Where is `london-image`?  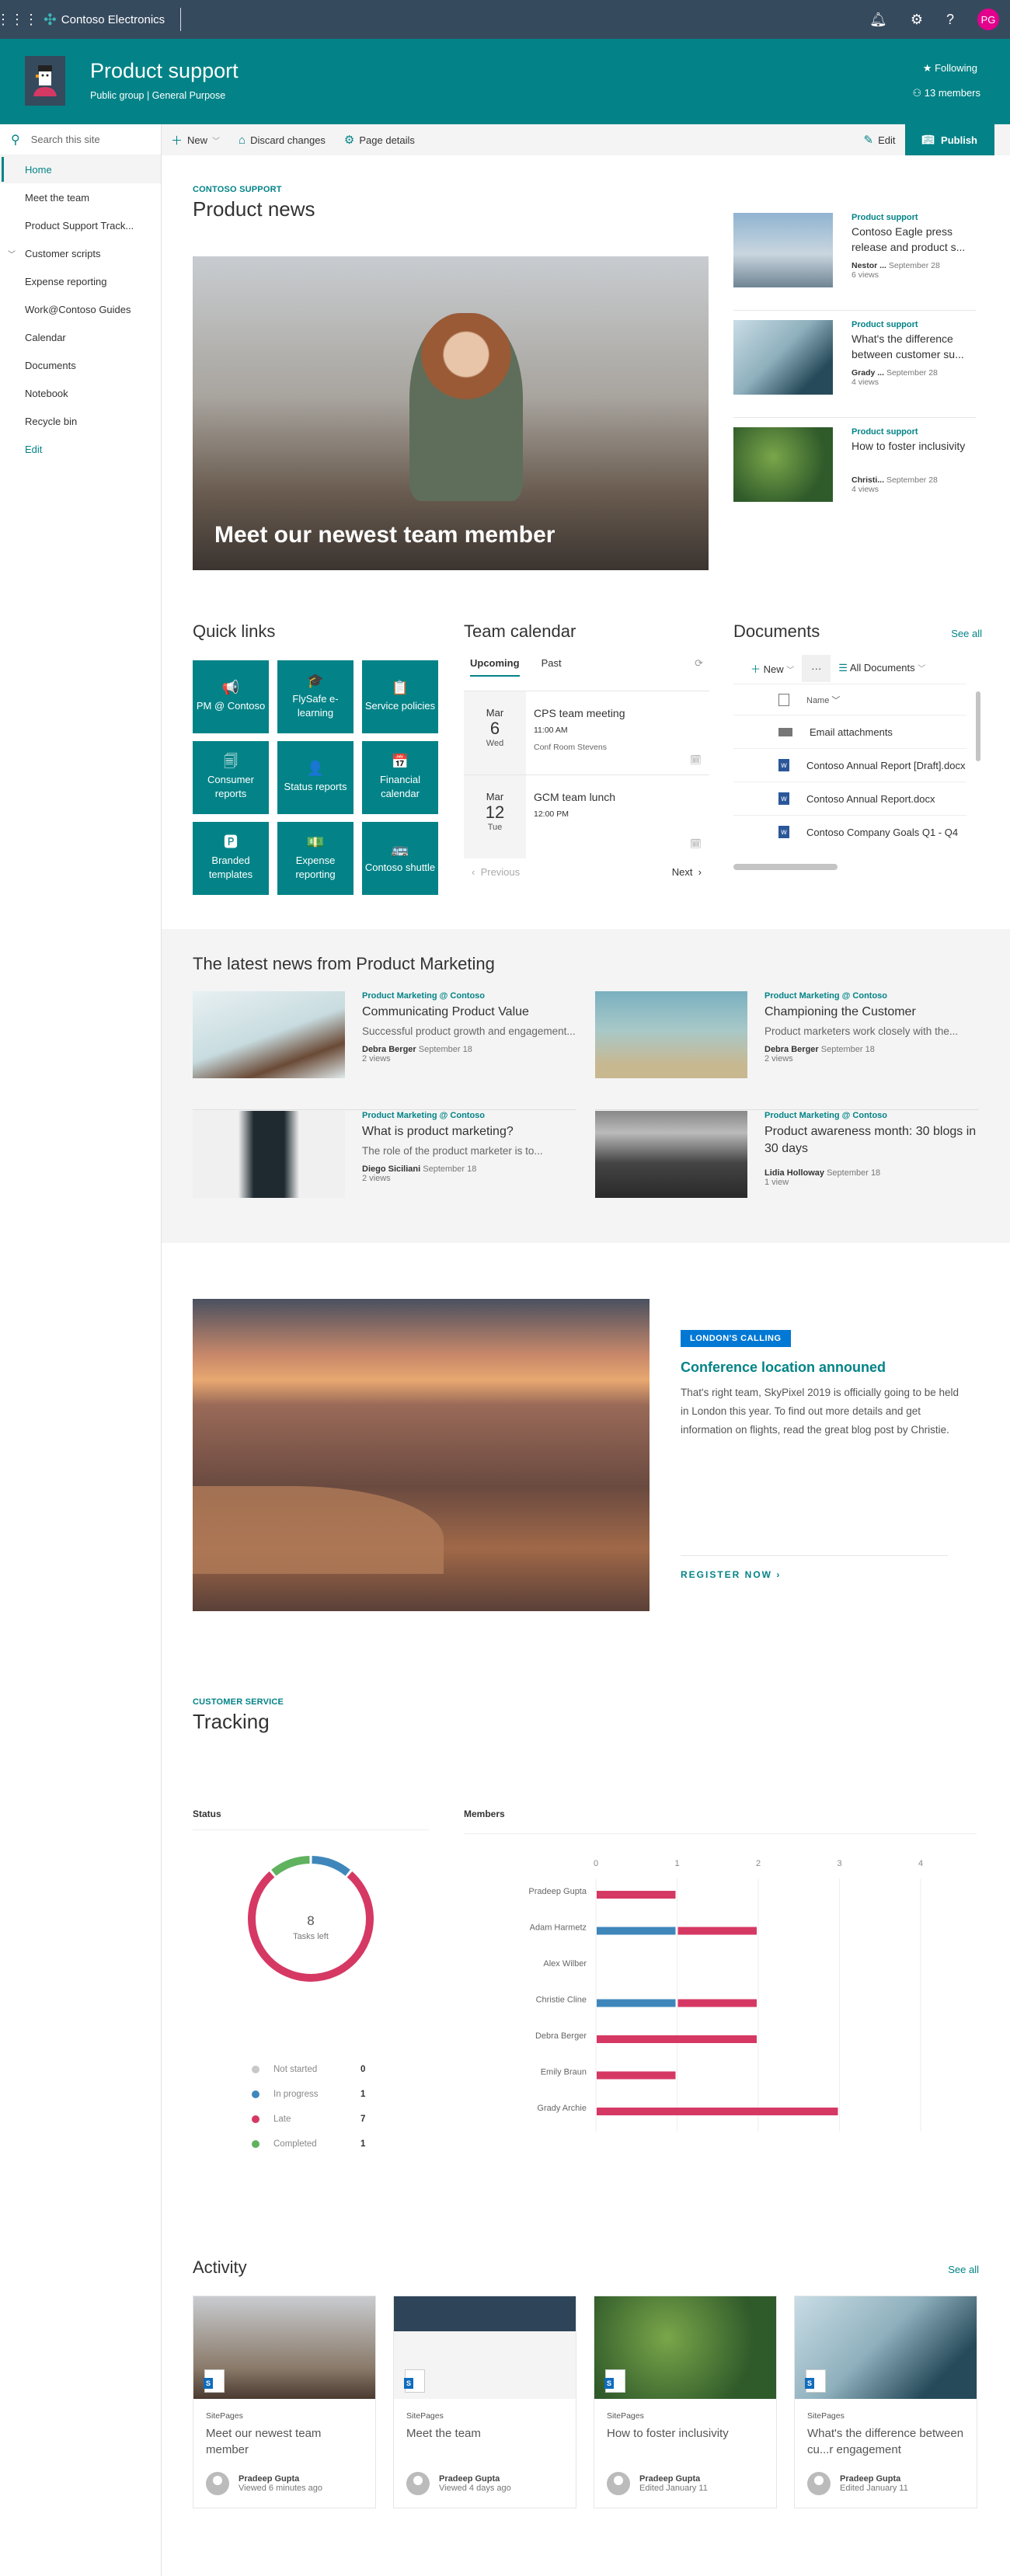
london-image is located at coordinates (421, 1455).